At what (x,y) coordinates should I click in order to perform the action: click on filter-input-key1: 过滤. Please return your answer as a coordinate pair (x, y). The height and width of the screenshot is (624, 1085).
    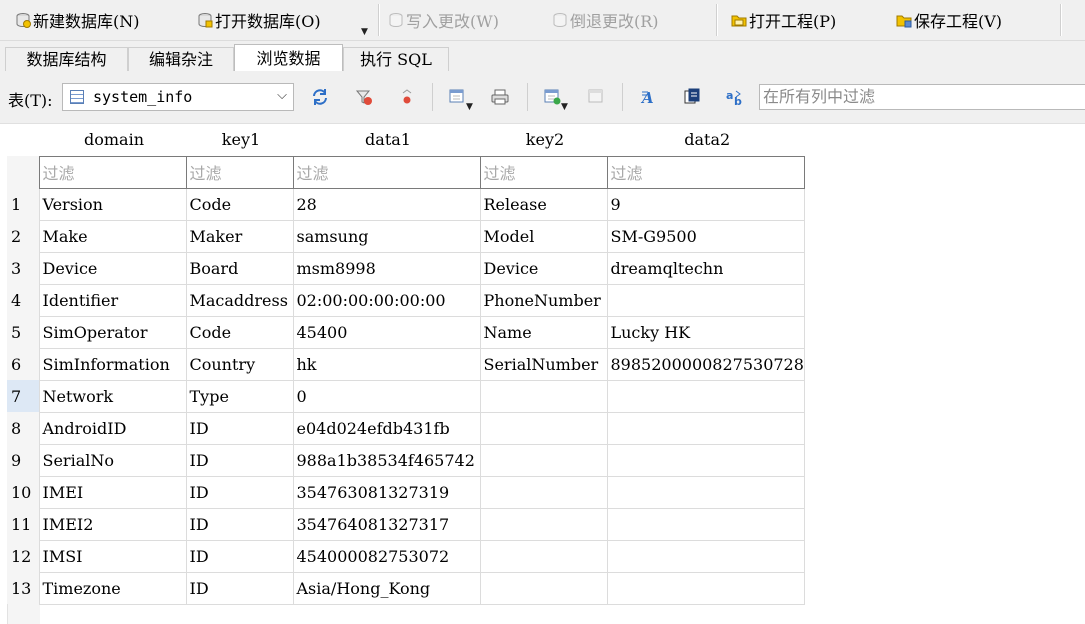
    Looking at the image, I should click on (239, 172).